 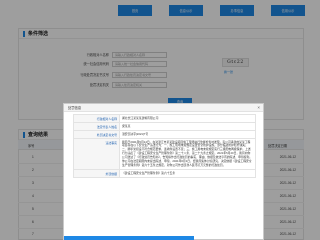 What do you see at coordinates (164, 127) in the screenshot?
I see `detail-row-legal-rep: 法定代表人姓名 梁某某` at bounding box center [164, 127].